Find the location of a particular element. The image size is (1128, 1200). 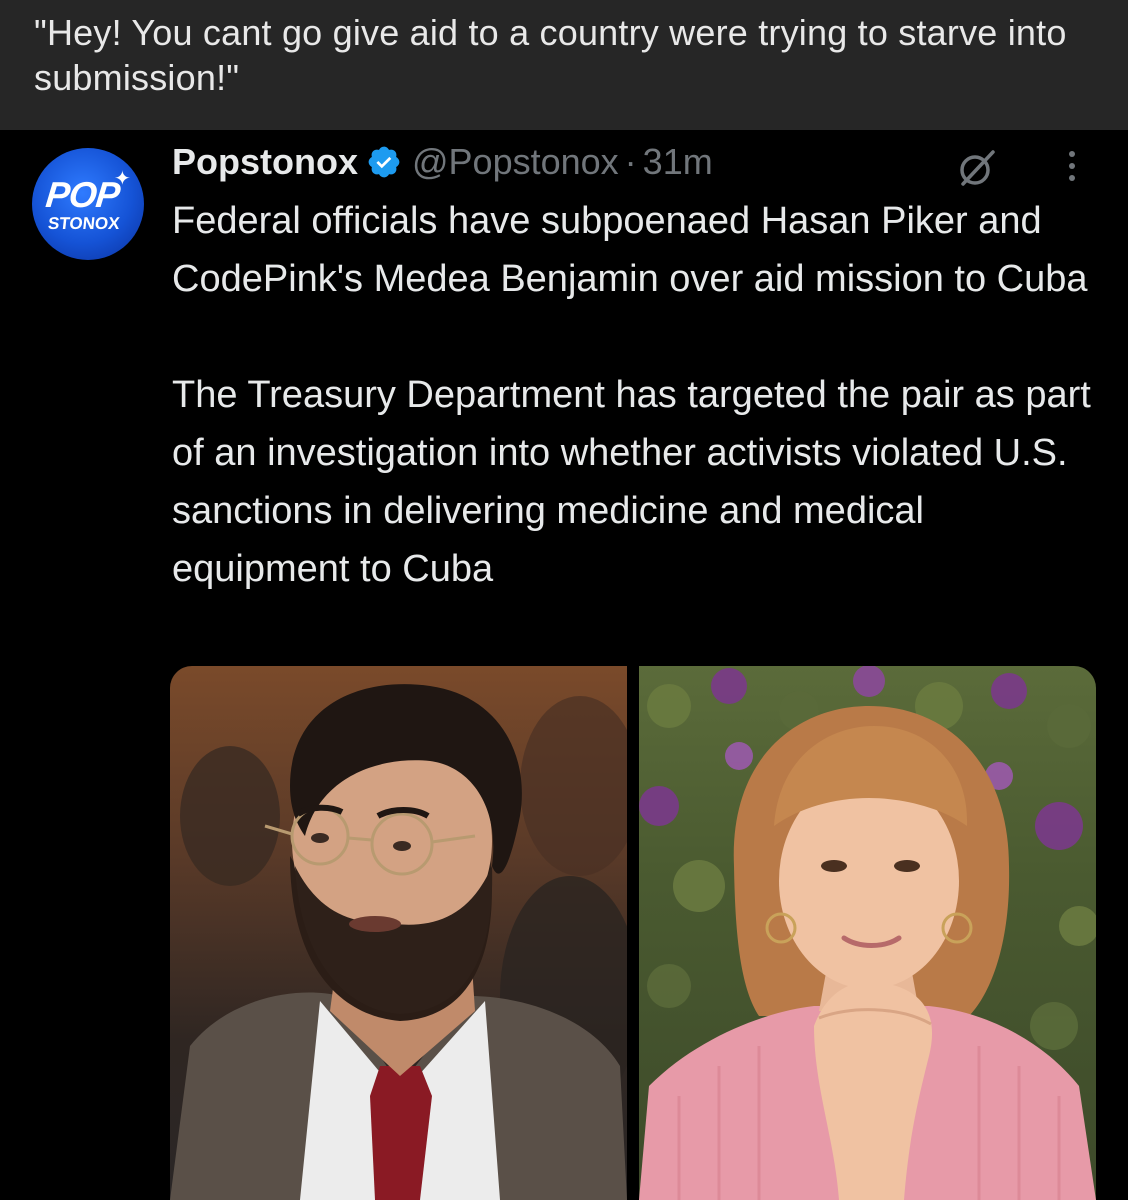

verified-badge-icon is located at coordinates (384, 162).